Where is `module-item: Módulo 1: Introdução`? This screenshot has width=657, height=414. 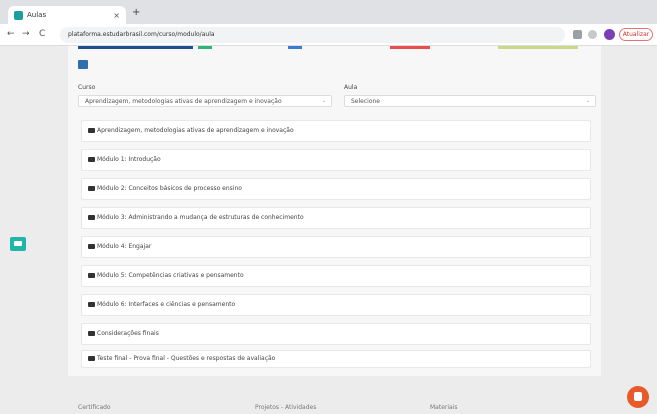
module-item: Módulo 1: Introdução is located at coordinates (336, 160).